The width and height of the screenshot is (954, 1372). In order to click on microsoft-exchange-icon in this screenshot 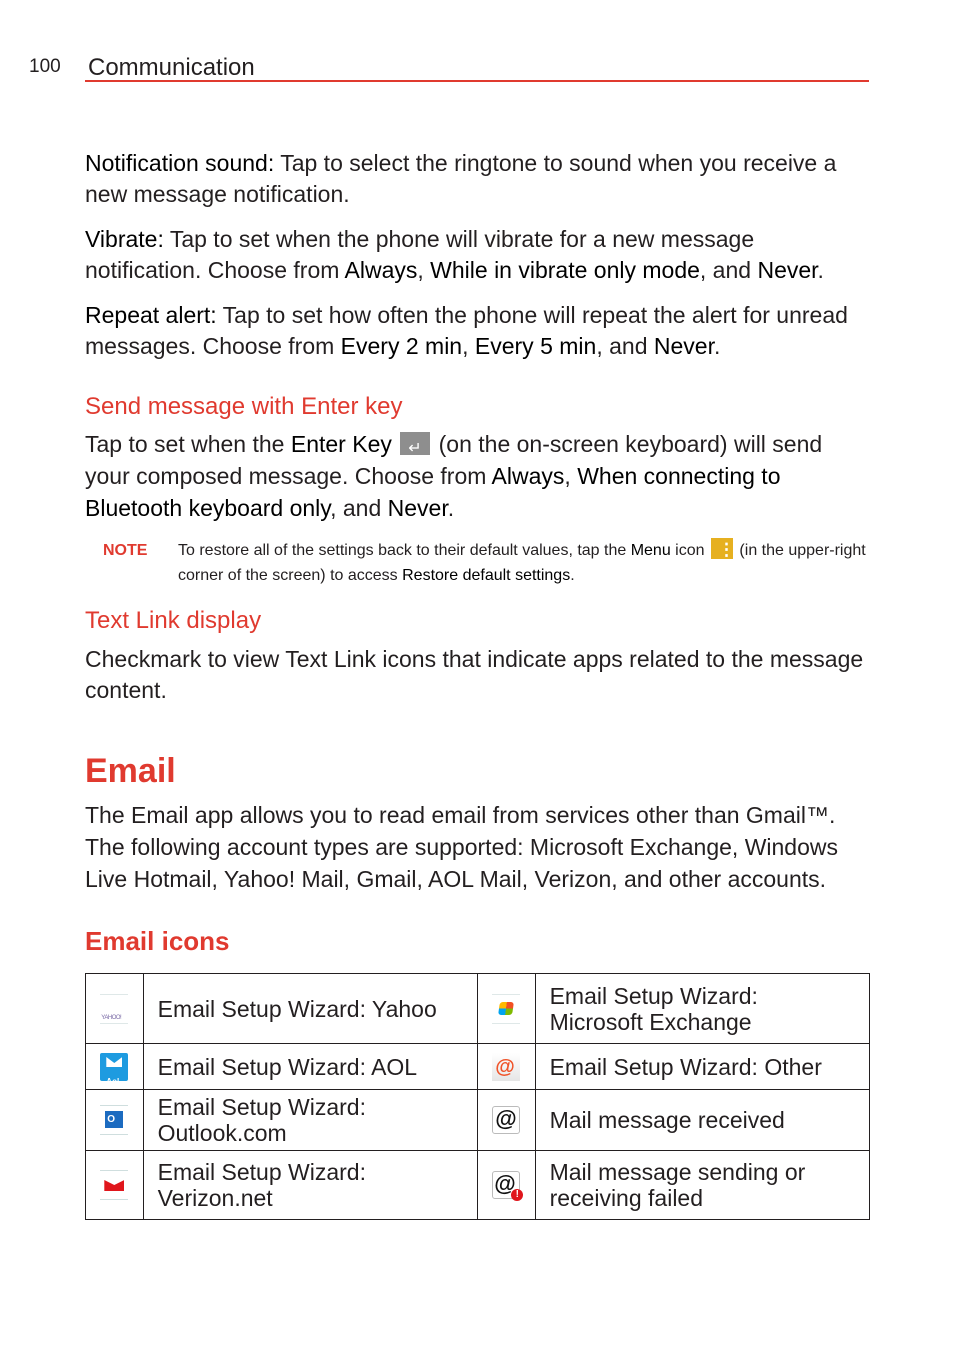, I will do `click(506, 1008)`.